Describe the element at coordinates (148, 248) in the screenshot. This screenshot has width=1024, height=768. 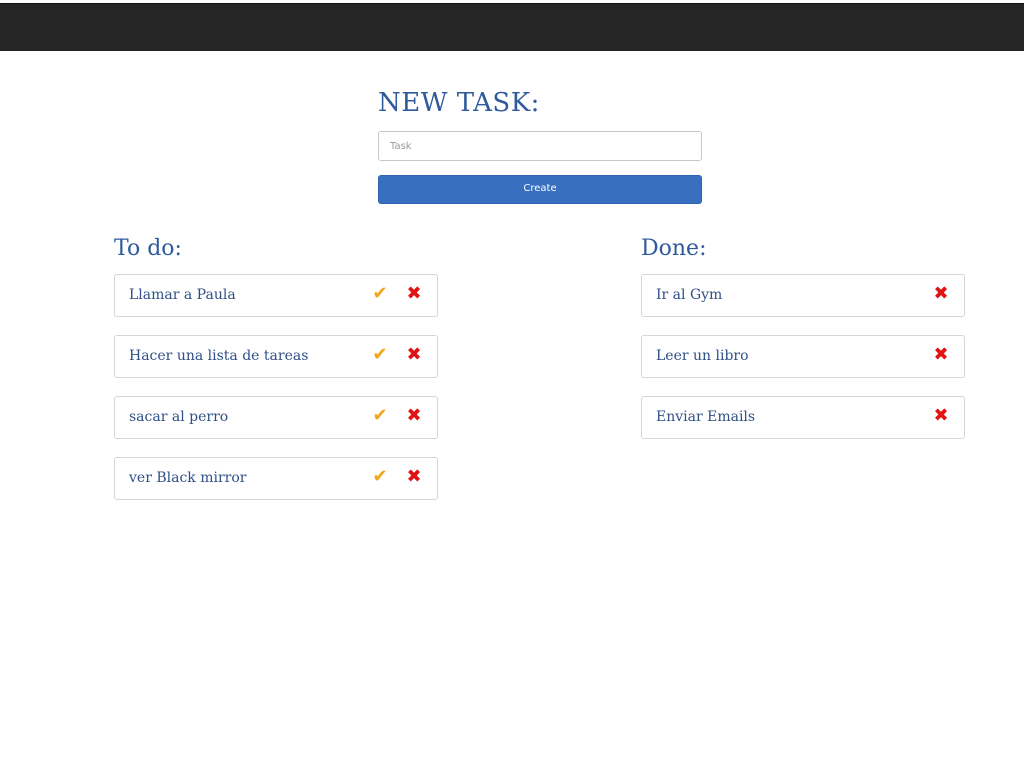
I see `todo-heading: To do:` at that location.